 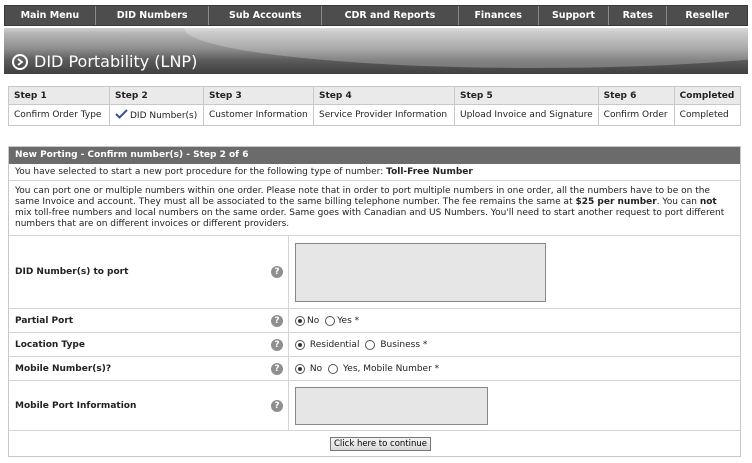 I want to click on location-business-option: Business *, so click(x=396, y=344).